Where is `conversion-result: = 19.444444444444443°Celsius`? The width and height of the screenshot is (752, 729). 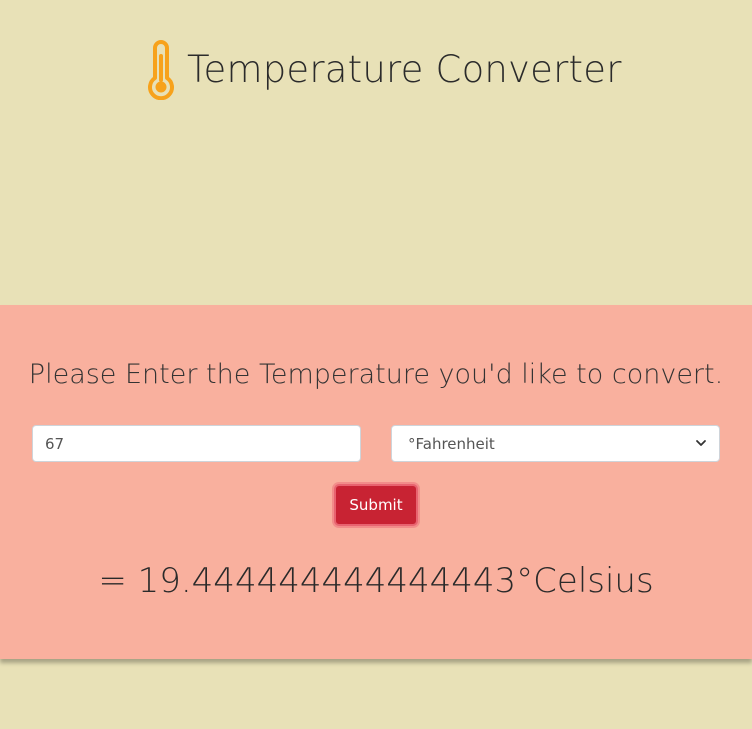 conversion-result: = 19.444444444444443°Celsius is located at coordinates (376, 581).